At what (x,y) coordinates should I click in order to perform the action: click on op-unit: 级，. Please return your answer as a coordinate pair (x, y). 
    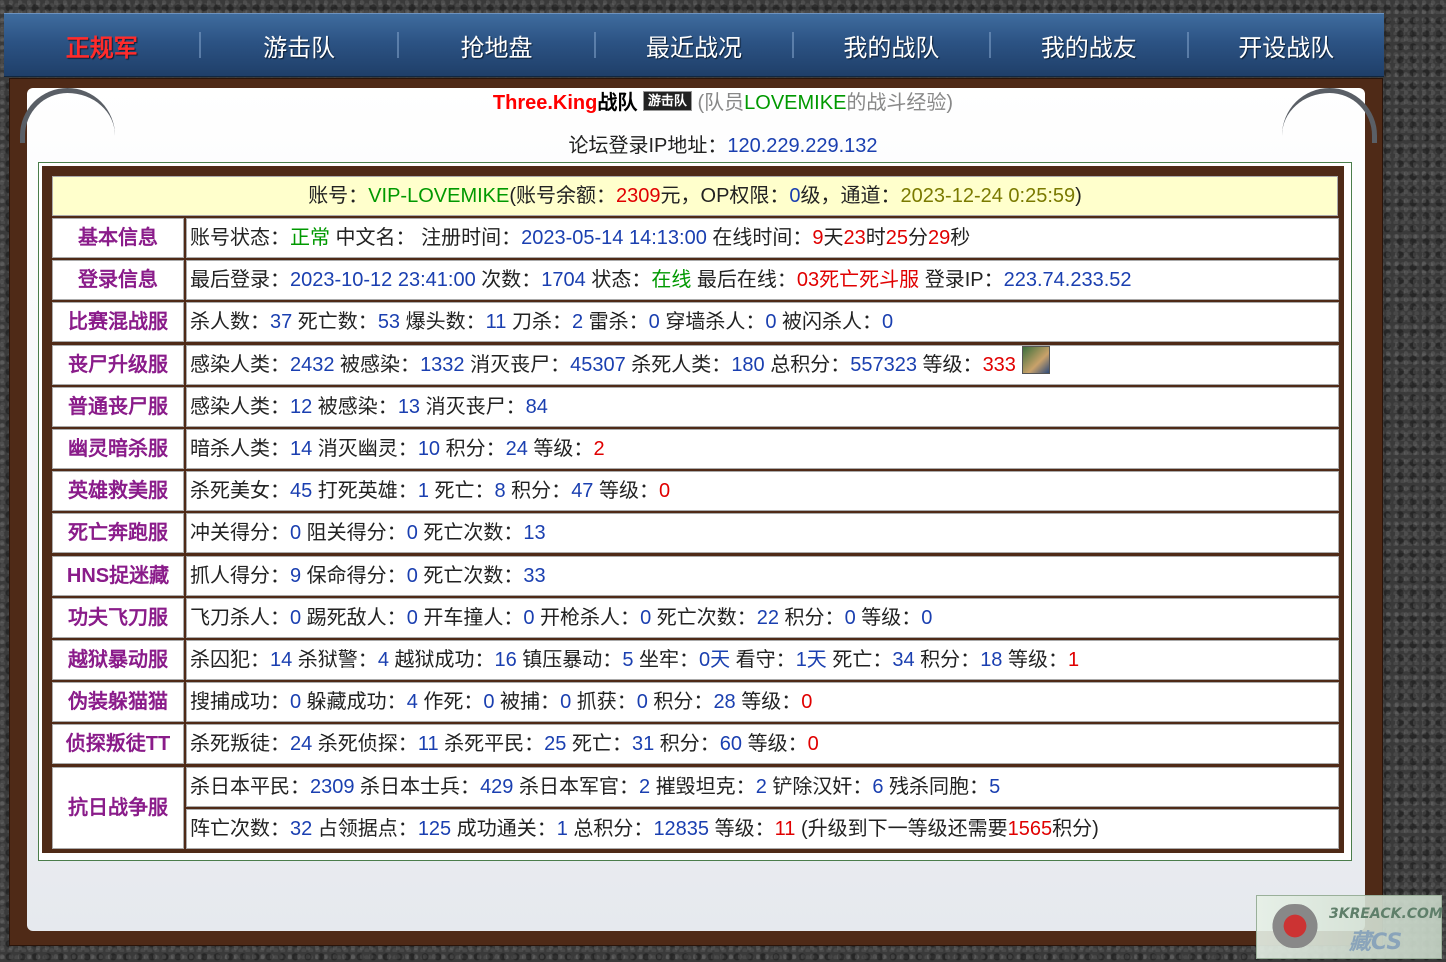
    Looking at the image, I should click on (820, 196).